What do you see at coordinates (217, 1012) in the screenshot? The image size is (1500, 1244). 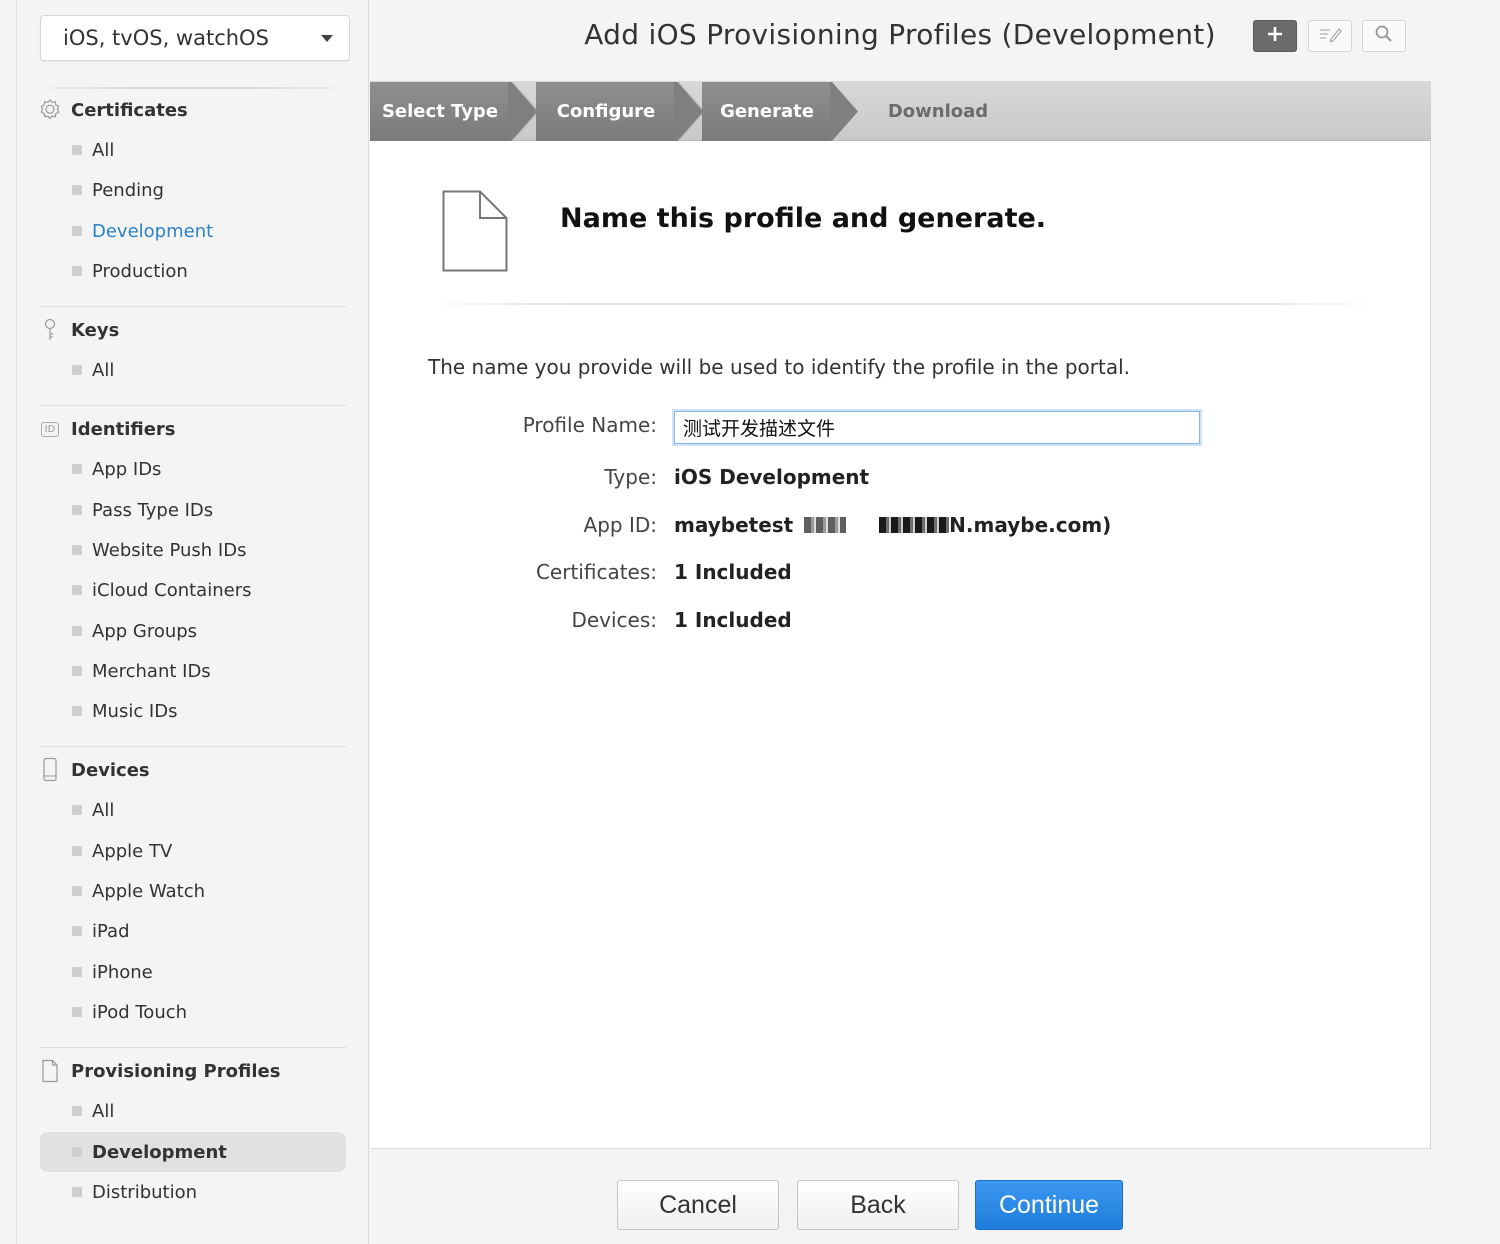 I see `sidebar-item-ipod-touch: iPod Touch` at bounding box center [217, 1012].